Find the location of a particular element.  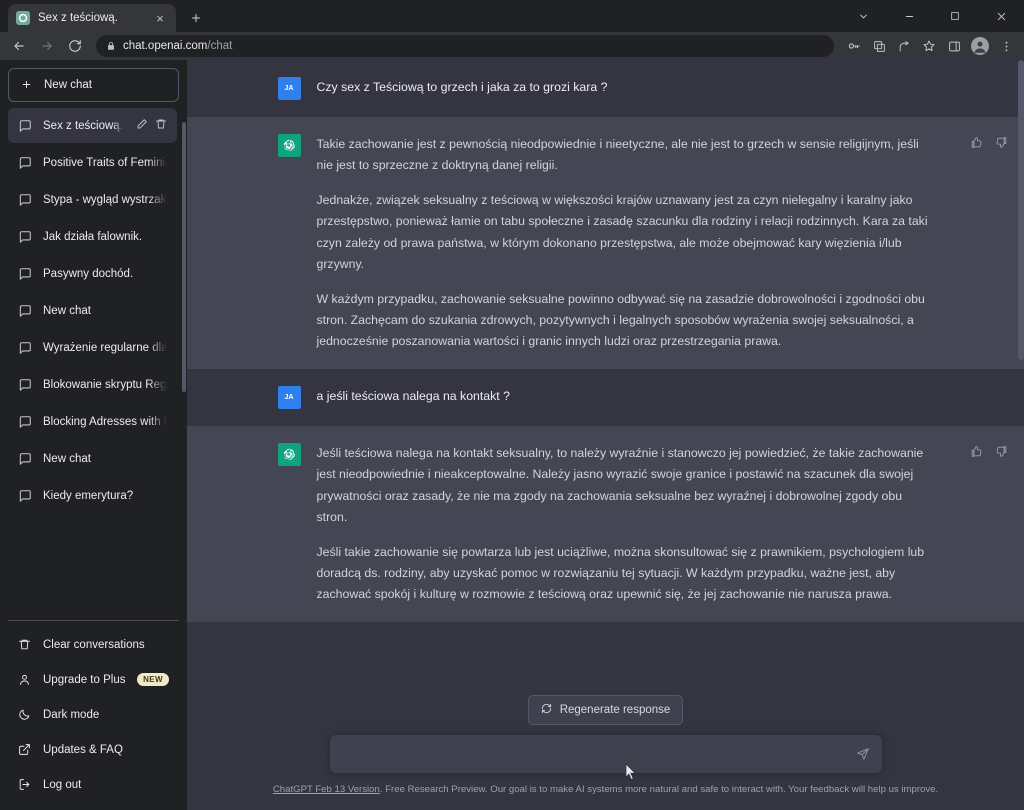

chevron-down-icon is located at coordinates (863, 16).